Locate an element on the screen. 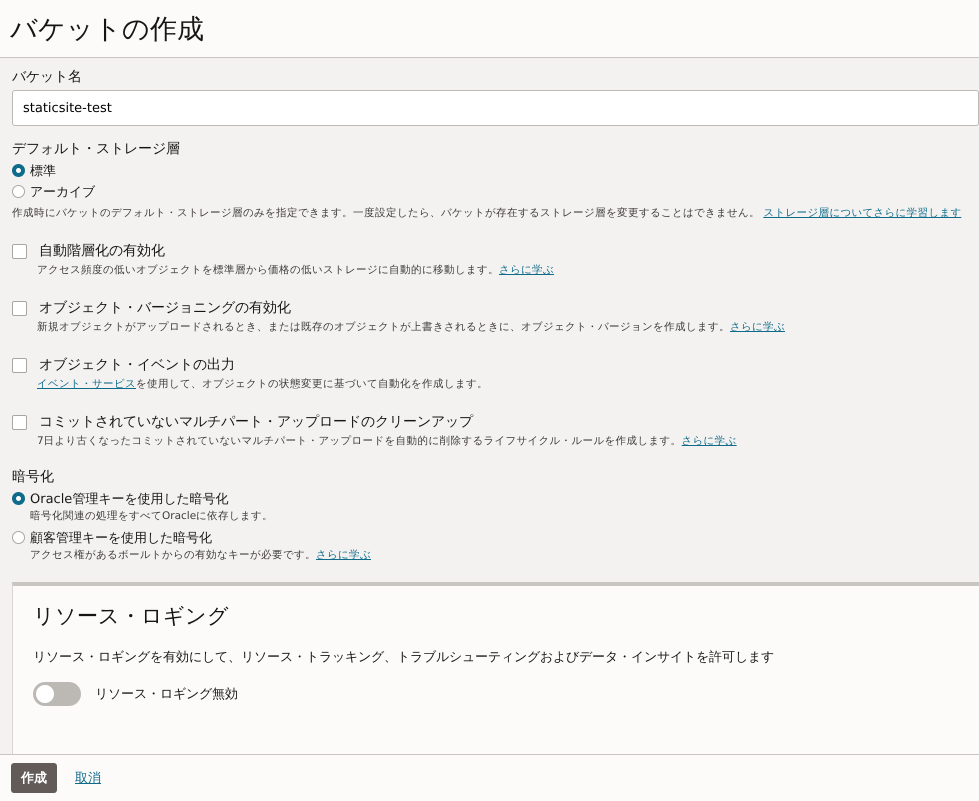  checkbox-label: 自動階層化の有効化 is located at coordinates (102, 251).